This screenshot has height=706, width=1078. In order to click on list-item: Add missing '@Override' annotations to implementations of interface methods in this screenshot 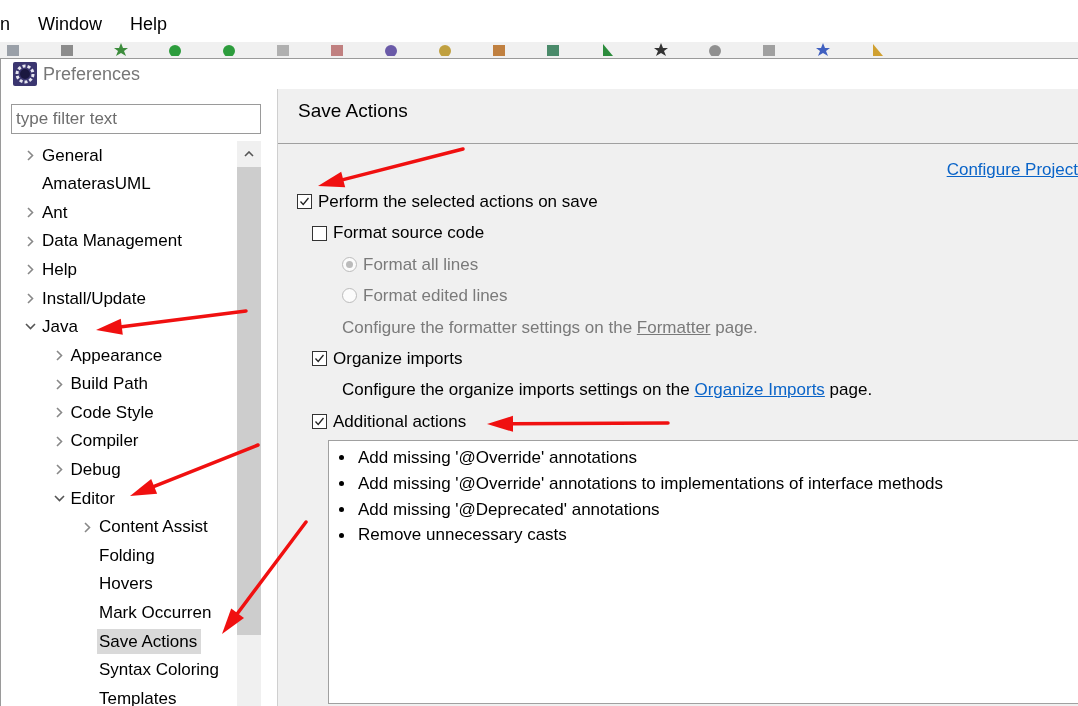, I will do `click(651, 483)`.